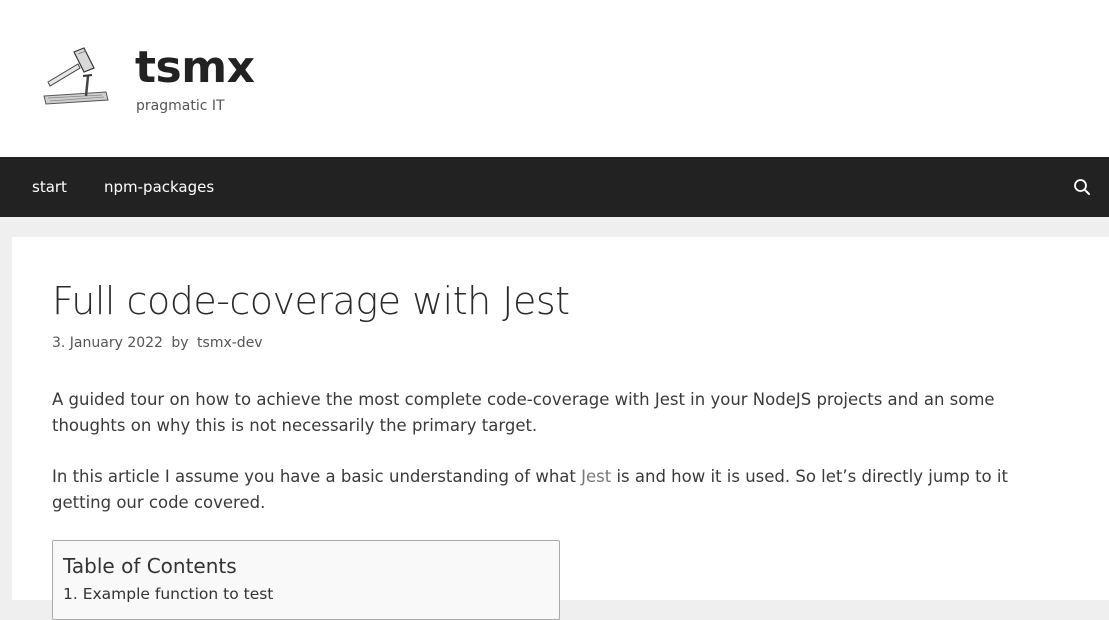 This screenshot has width=1109, height=620. I want to click on site-title: tsmx, so click(195, 68).